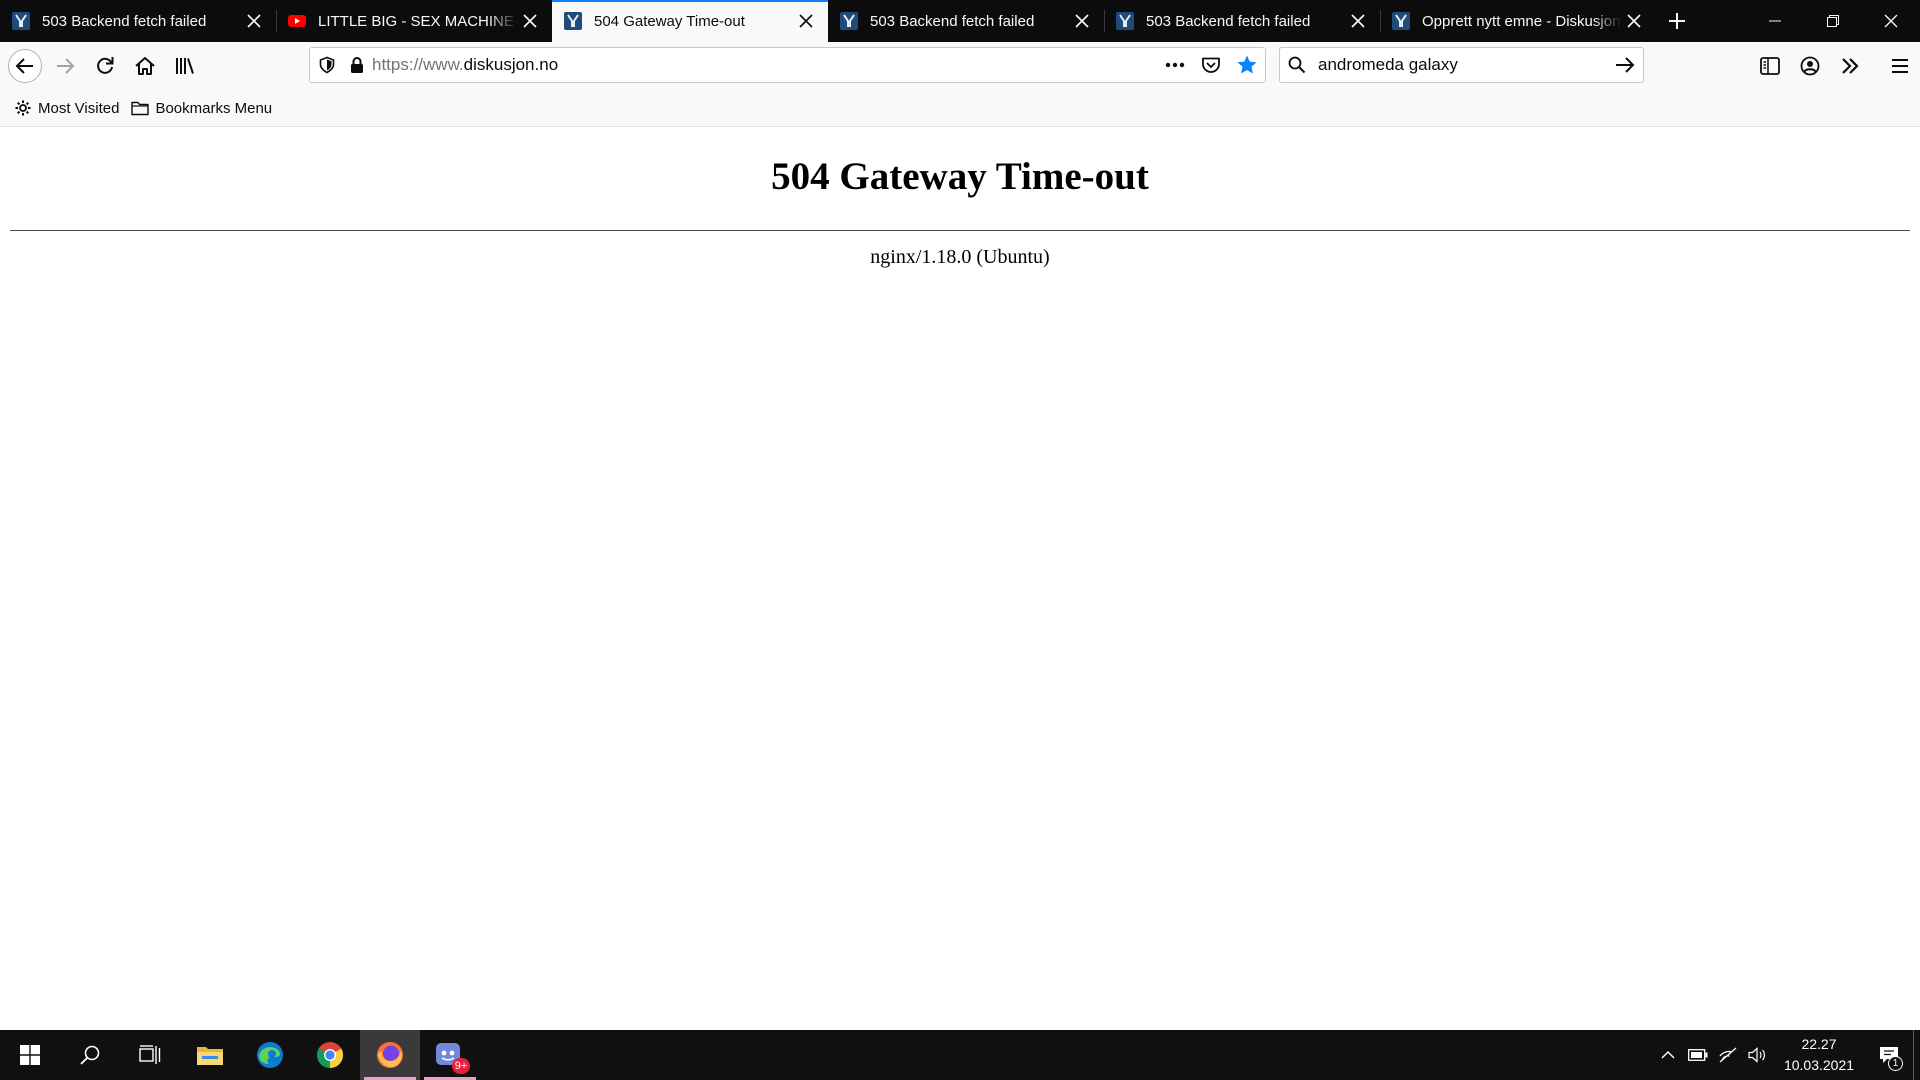 This screenshot has height=1080, width=1920. I want to click on wifi-icon, so click(1728, 1055).